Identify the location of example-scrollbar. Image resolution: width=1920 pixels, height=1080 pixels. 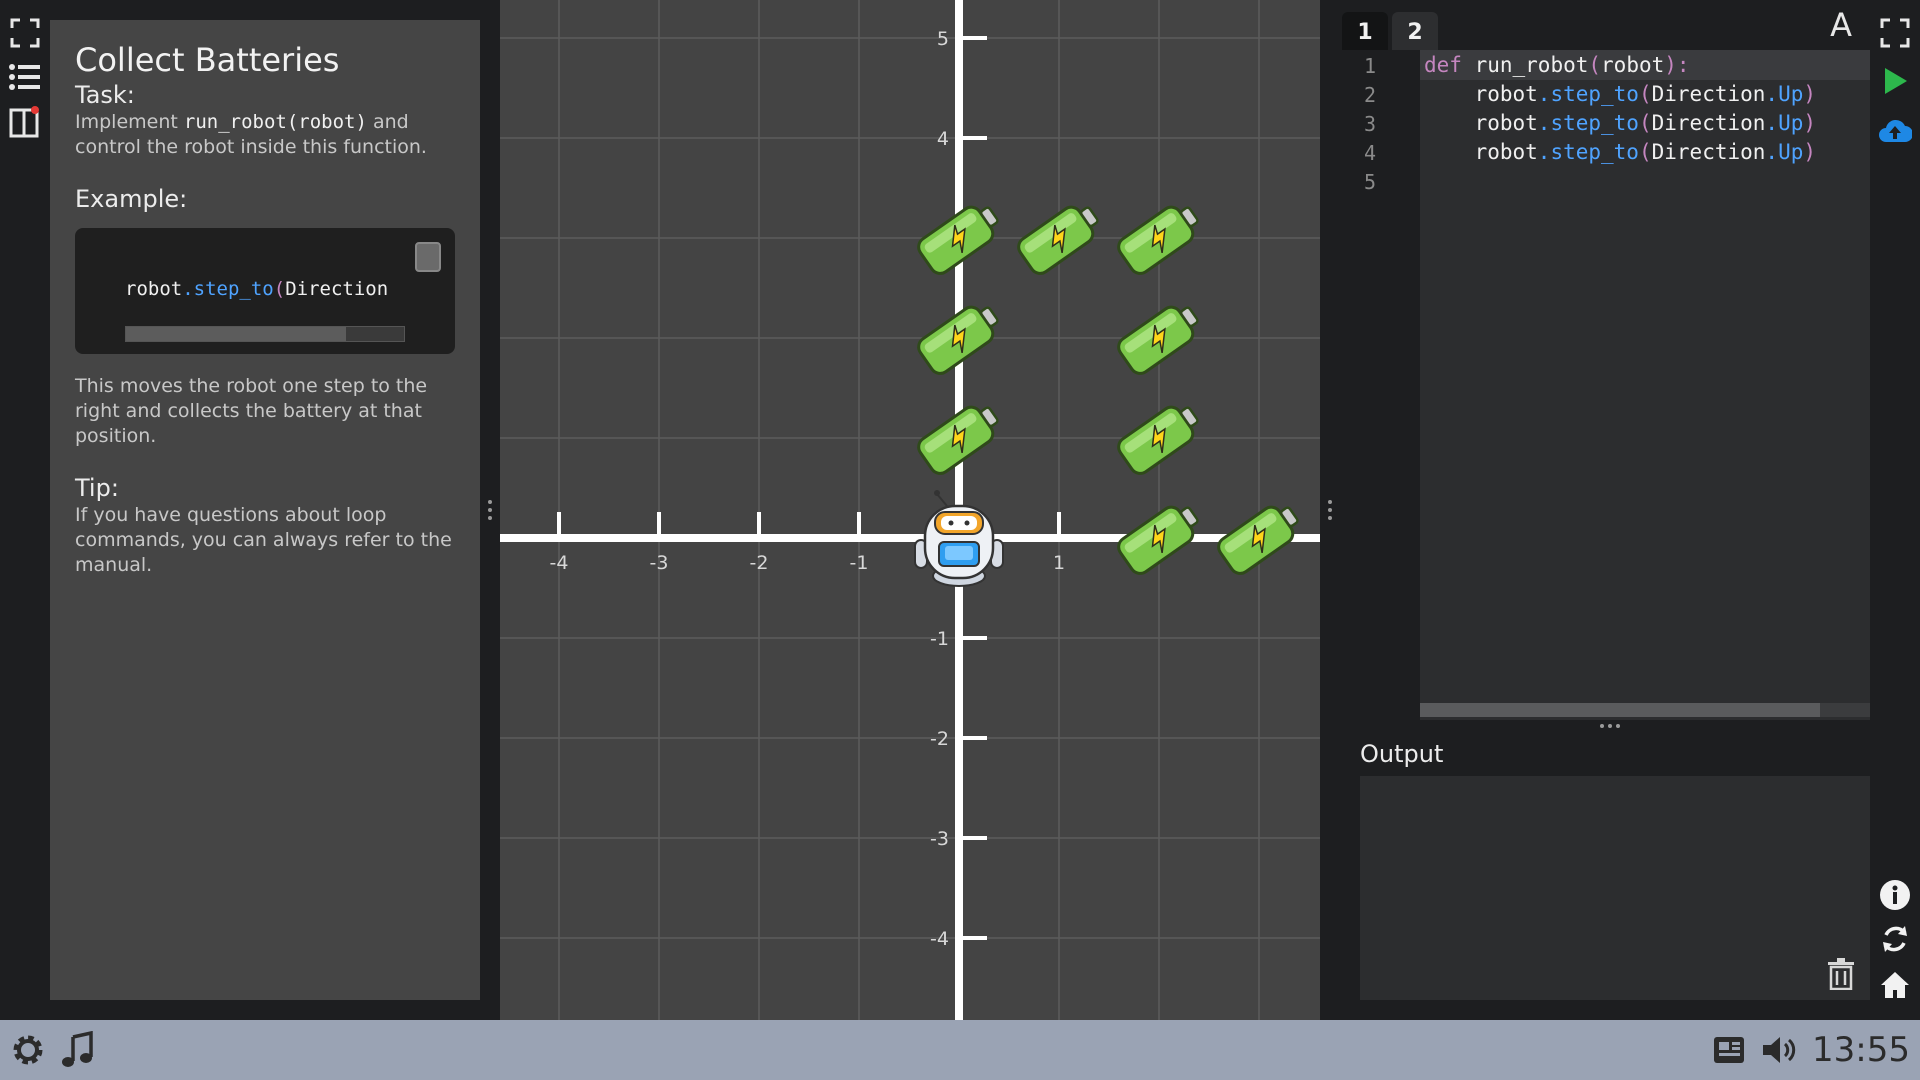
(265, 334).